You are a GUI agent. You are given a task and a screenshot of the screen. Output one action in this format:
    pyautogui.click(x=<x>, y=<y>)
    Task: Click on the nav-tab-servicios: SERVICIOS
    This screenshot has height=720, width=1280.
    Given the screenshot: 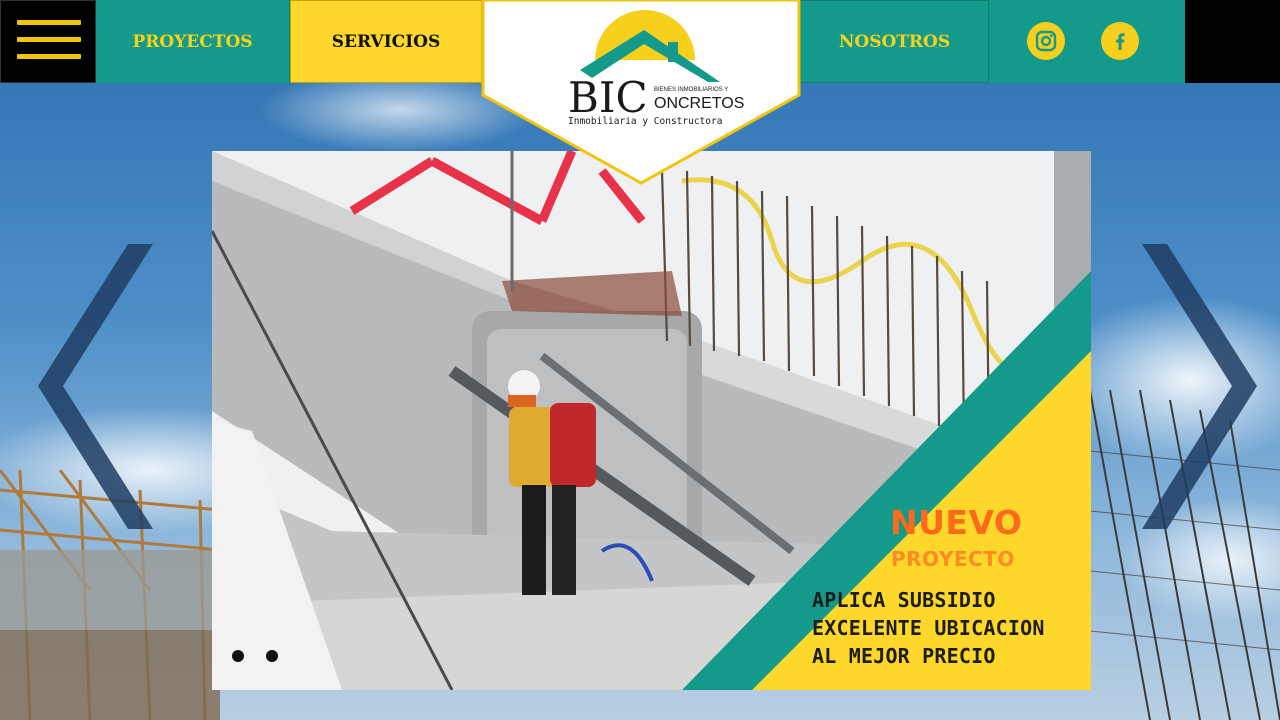 What is the action you would take?
    pyautogui.click(x=386, y=41)
    